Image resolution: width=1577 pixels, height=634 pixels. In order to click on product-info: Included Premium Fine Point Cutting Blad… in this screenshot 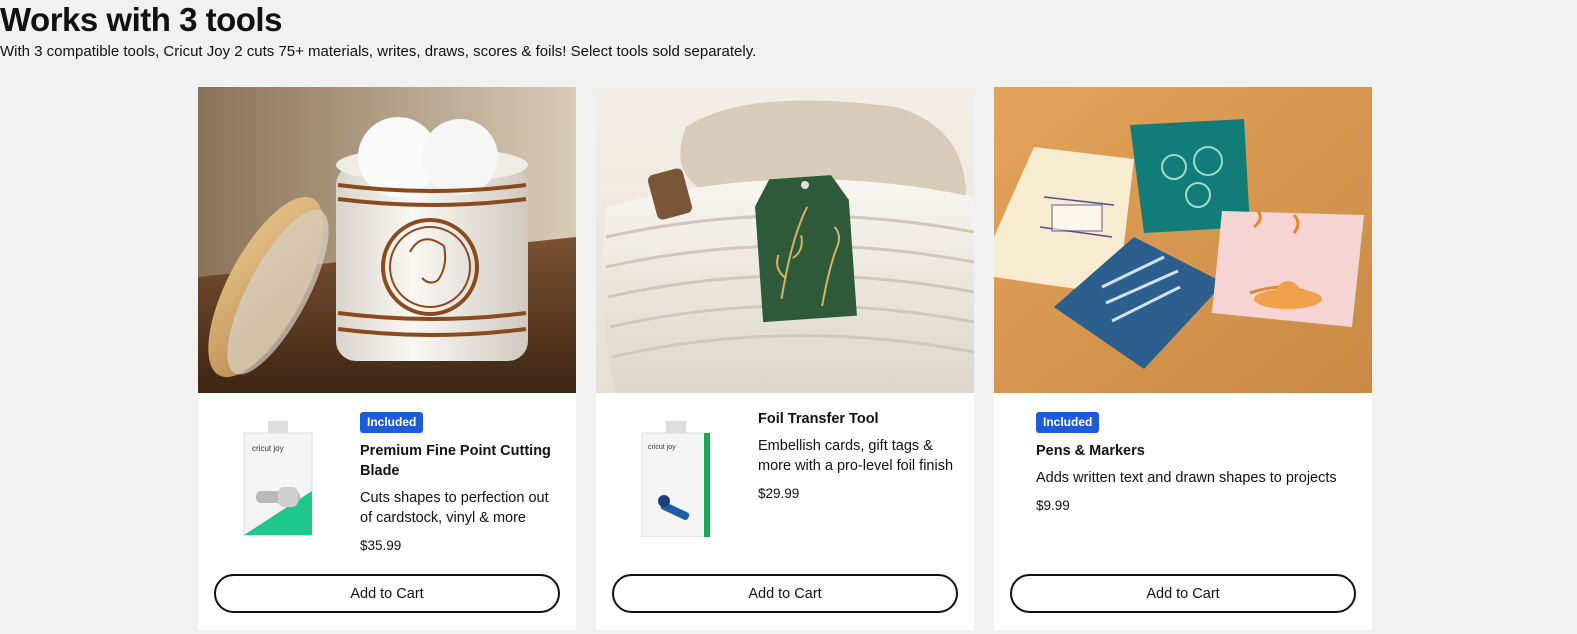, I will do `click(459, 483)`.